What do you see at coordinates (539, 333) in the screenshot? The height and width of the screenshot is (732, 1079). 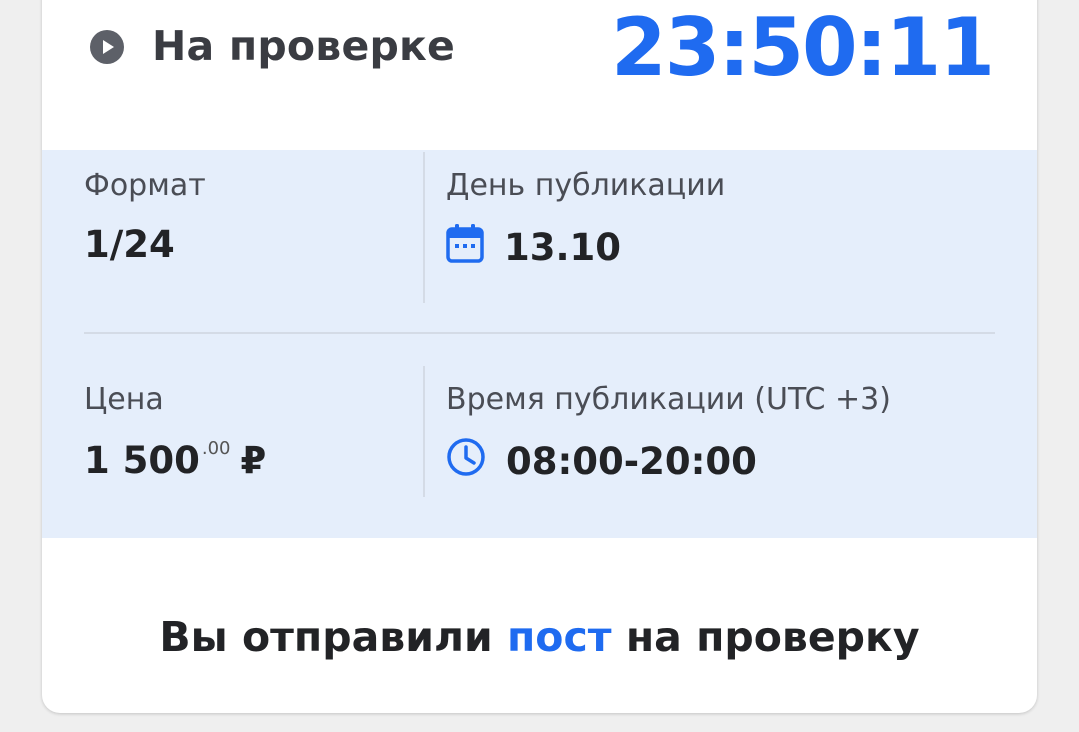 I see `horizontal-divider` at bounding box center [539, 333].